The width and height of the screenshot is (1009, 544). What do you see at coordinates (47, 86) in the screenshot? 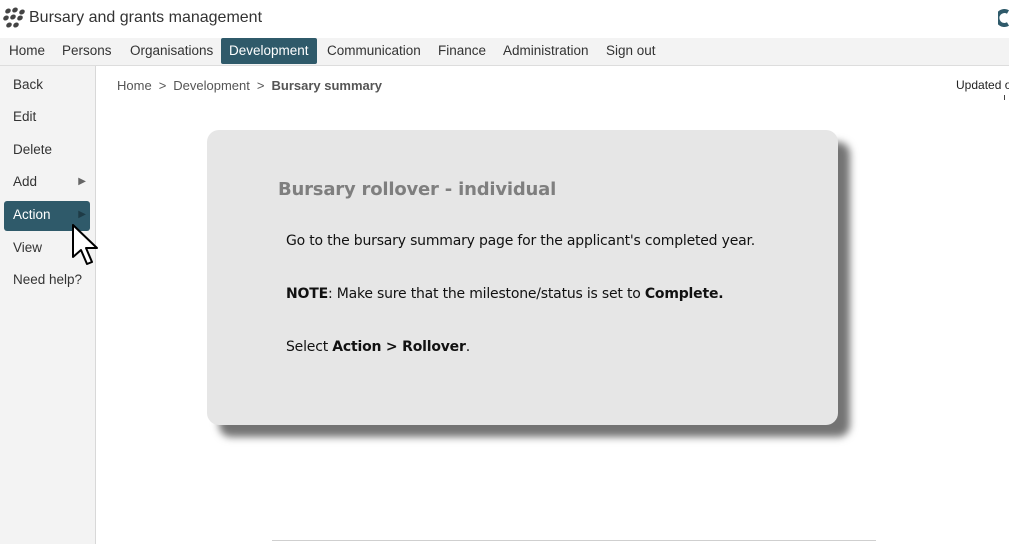
I see `sidebar-item-back: Back` at bounding box center [47, 86].